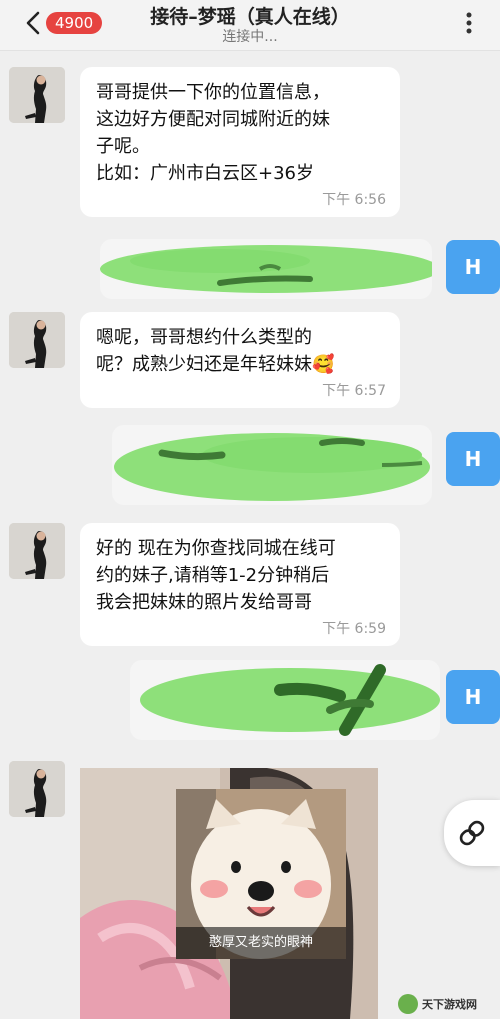 The height and width of the screenshot is (1019, 500). What do you see at coordinates (215, 351) in the screenshot?
I see `message-text: 嗯呢，哥哥想约什么类型的 呢？成熟少妇还是年轻妹妹🥰` at bounding box center [215, 351].